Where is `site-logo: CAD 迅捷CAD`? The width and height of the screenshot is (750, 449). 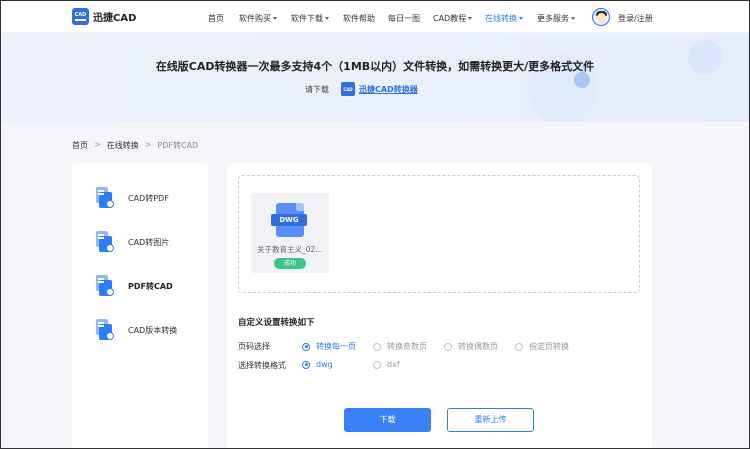 site-logo: CAD 迅捷CAD is located at coordinates (104, 16).